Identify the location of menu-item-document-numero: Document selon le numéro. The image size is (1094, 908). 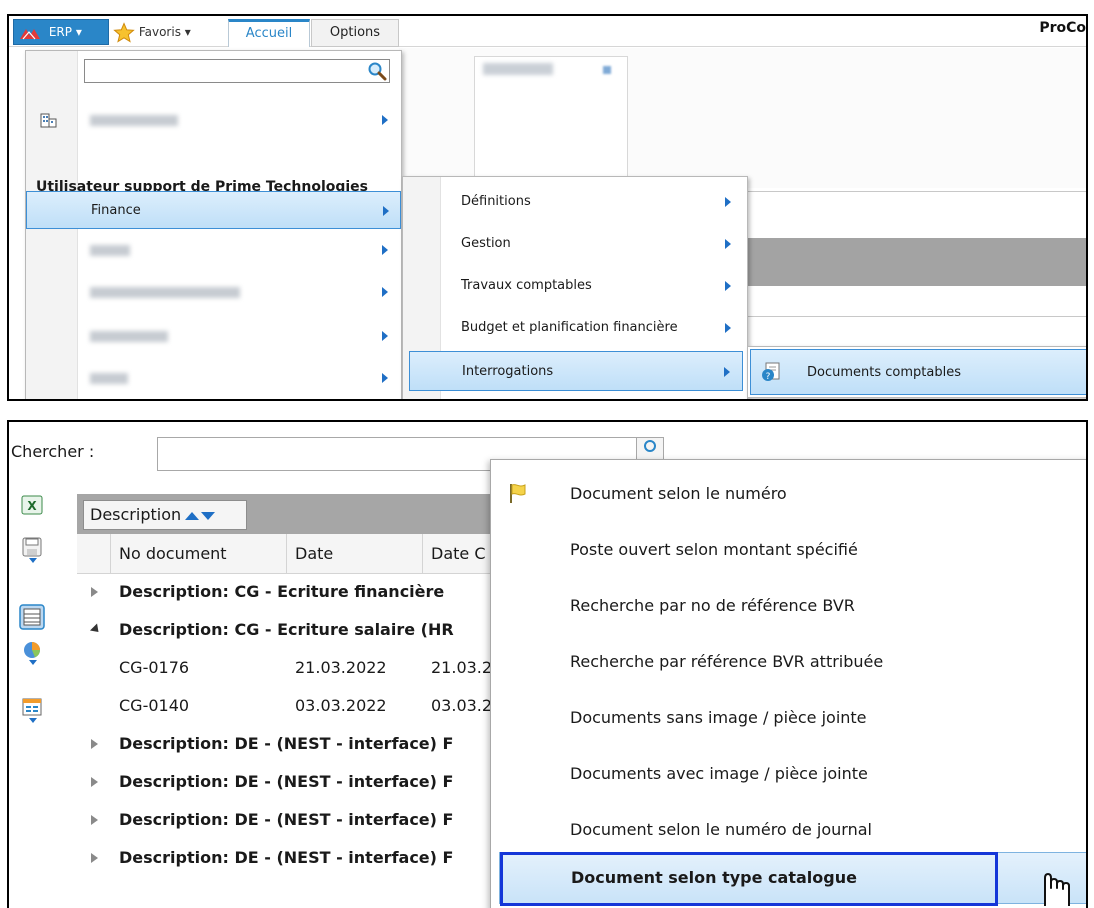
(788, 494).